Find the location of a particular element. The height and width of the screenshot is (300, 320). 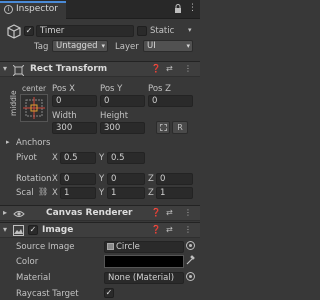

pos-y-label: Pos Y is located at coordinates (111, 89).